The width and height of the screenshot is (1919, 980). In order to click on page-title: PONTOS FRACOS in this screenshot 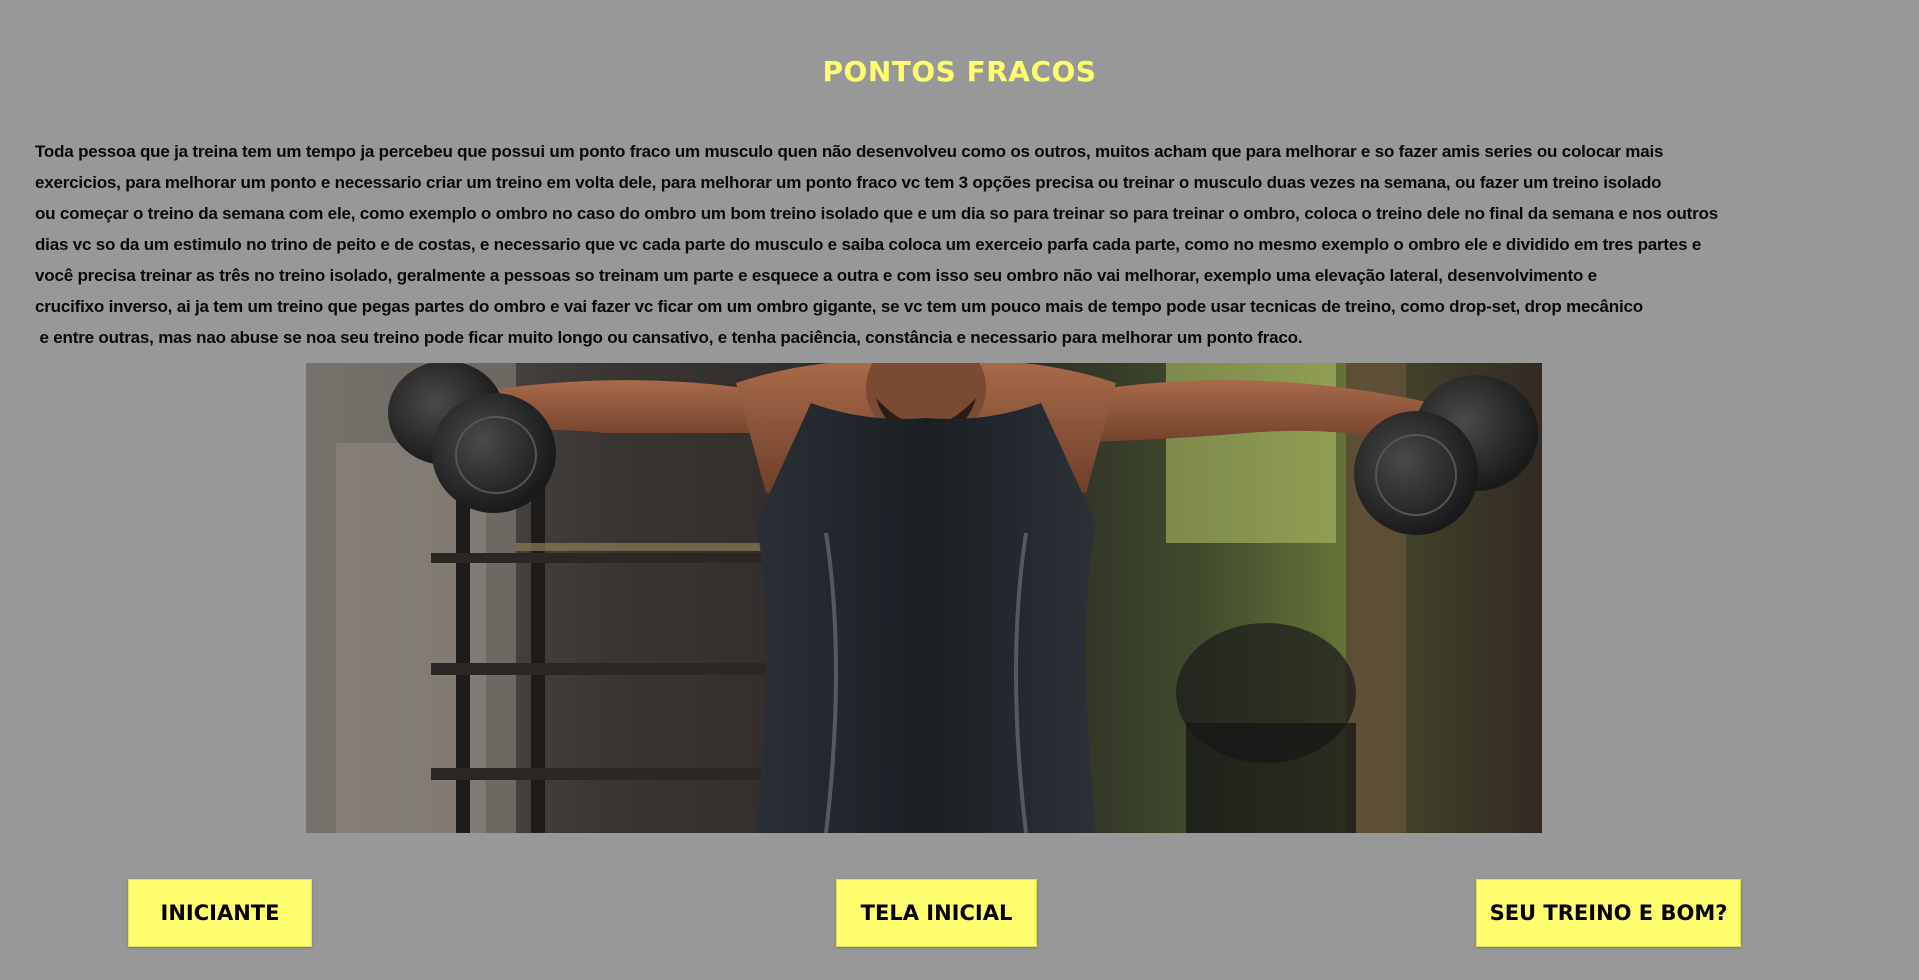, I will do `click(959, 71)`.